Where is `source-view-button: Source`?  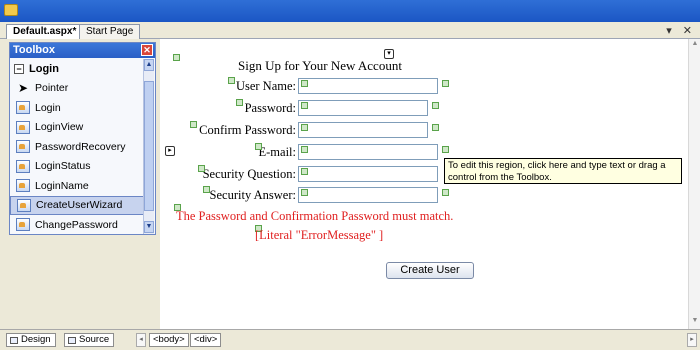 source-view-button: Source is located at coordinates (89, 340).